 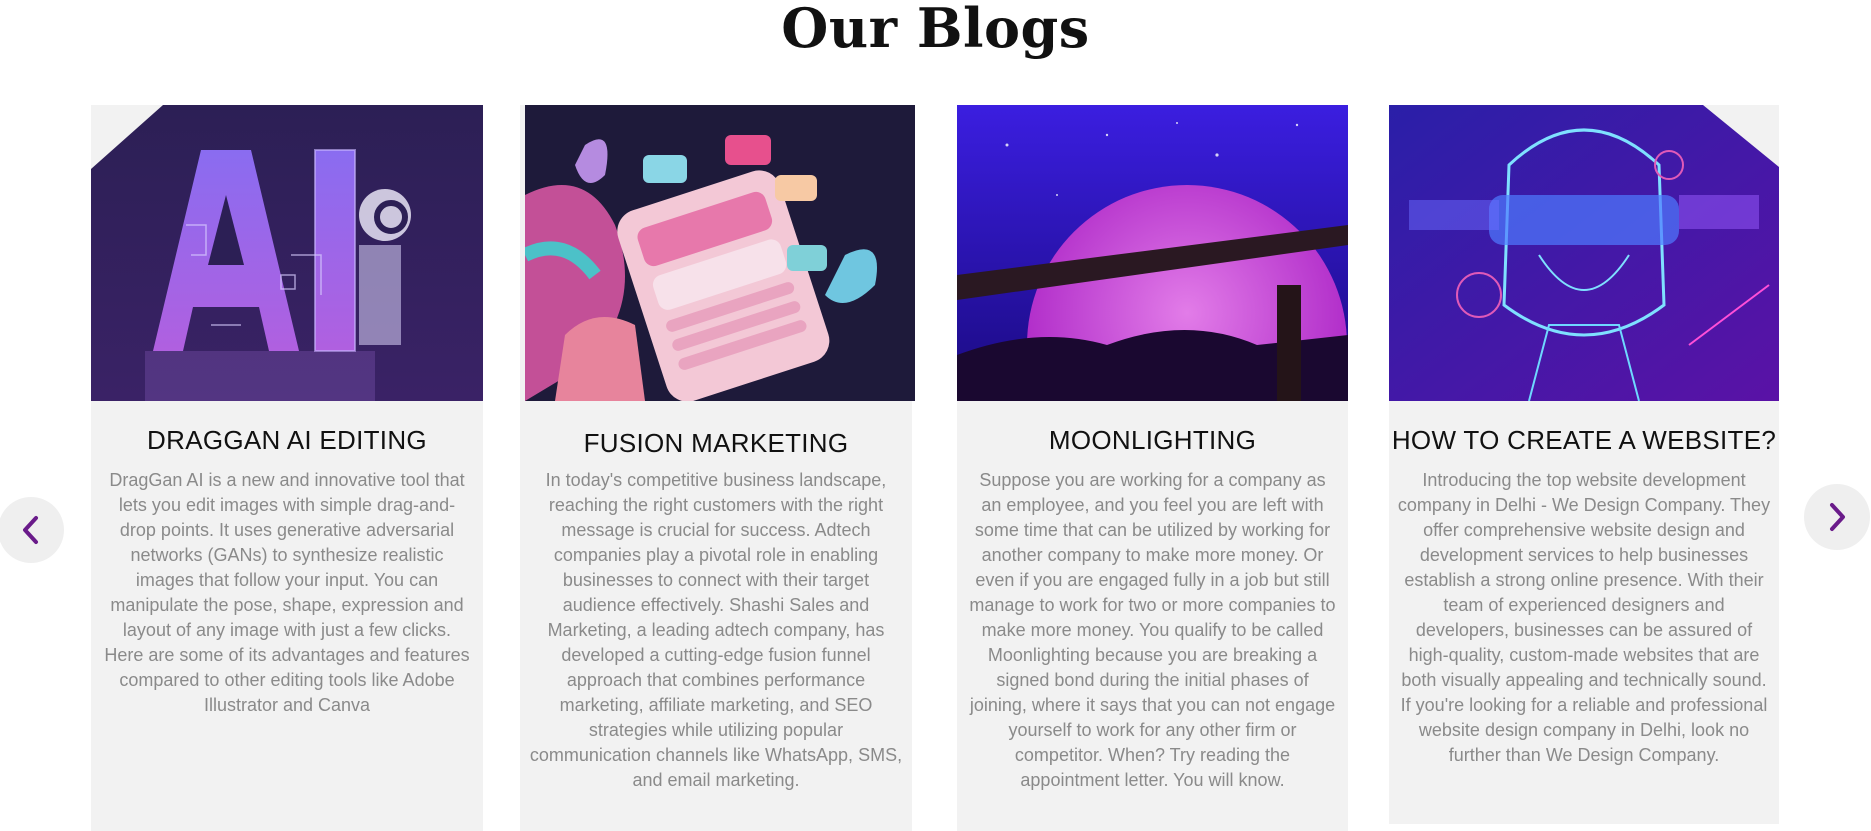 I want to click on blog-card-title: HOW TO CREATE A WEBSITE?, so click(x=1584, y=440).